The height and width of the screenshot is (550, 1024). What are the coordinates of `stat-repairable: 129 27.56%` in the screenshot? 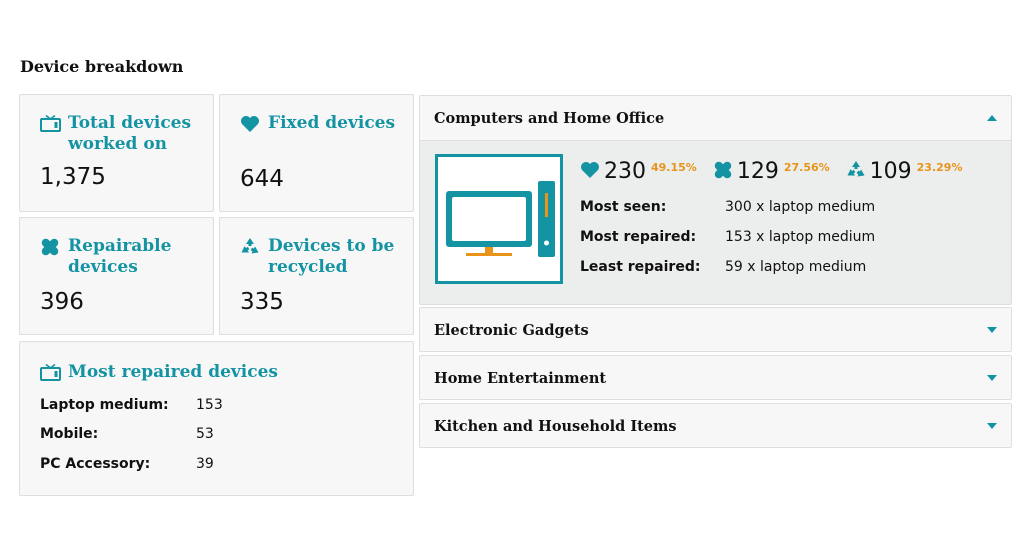 It's located at (771, 171).